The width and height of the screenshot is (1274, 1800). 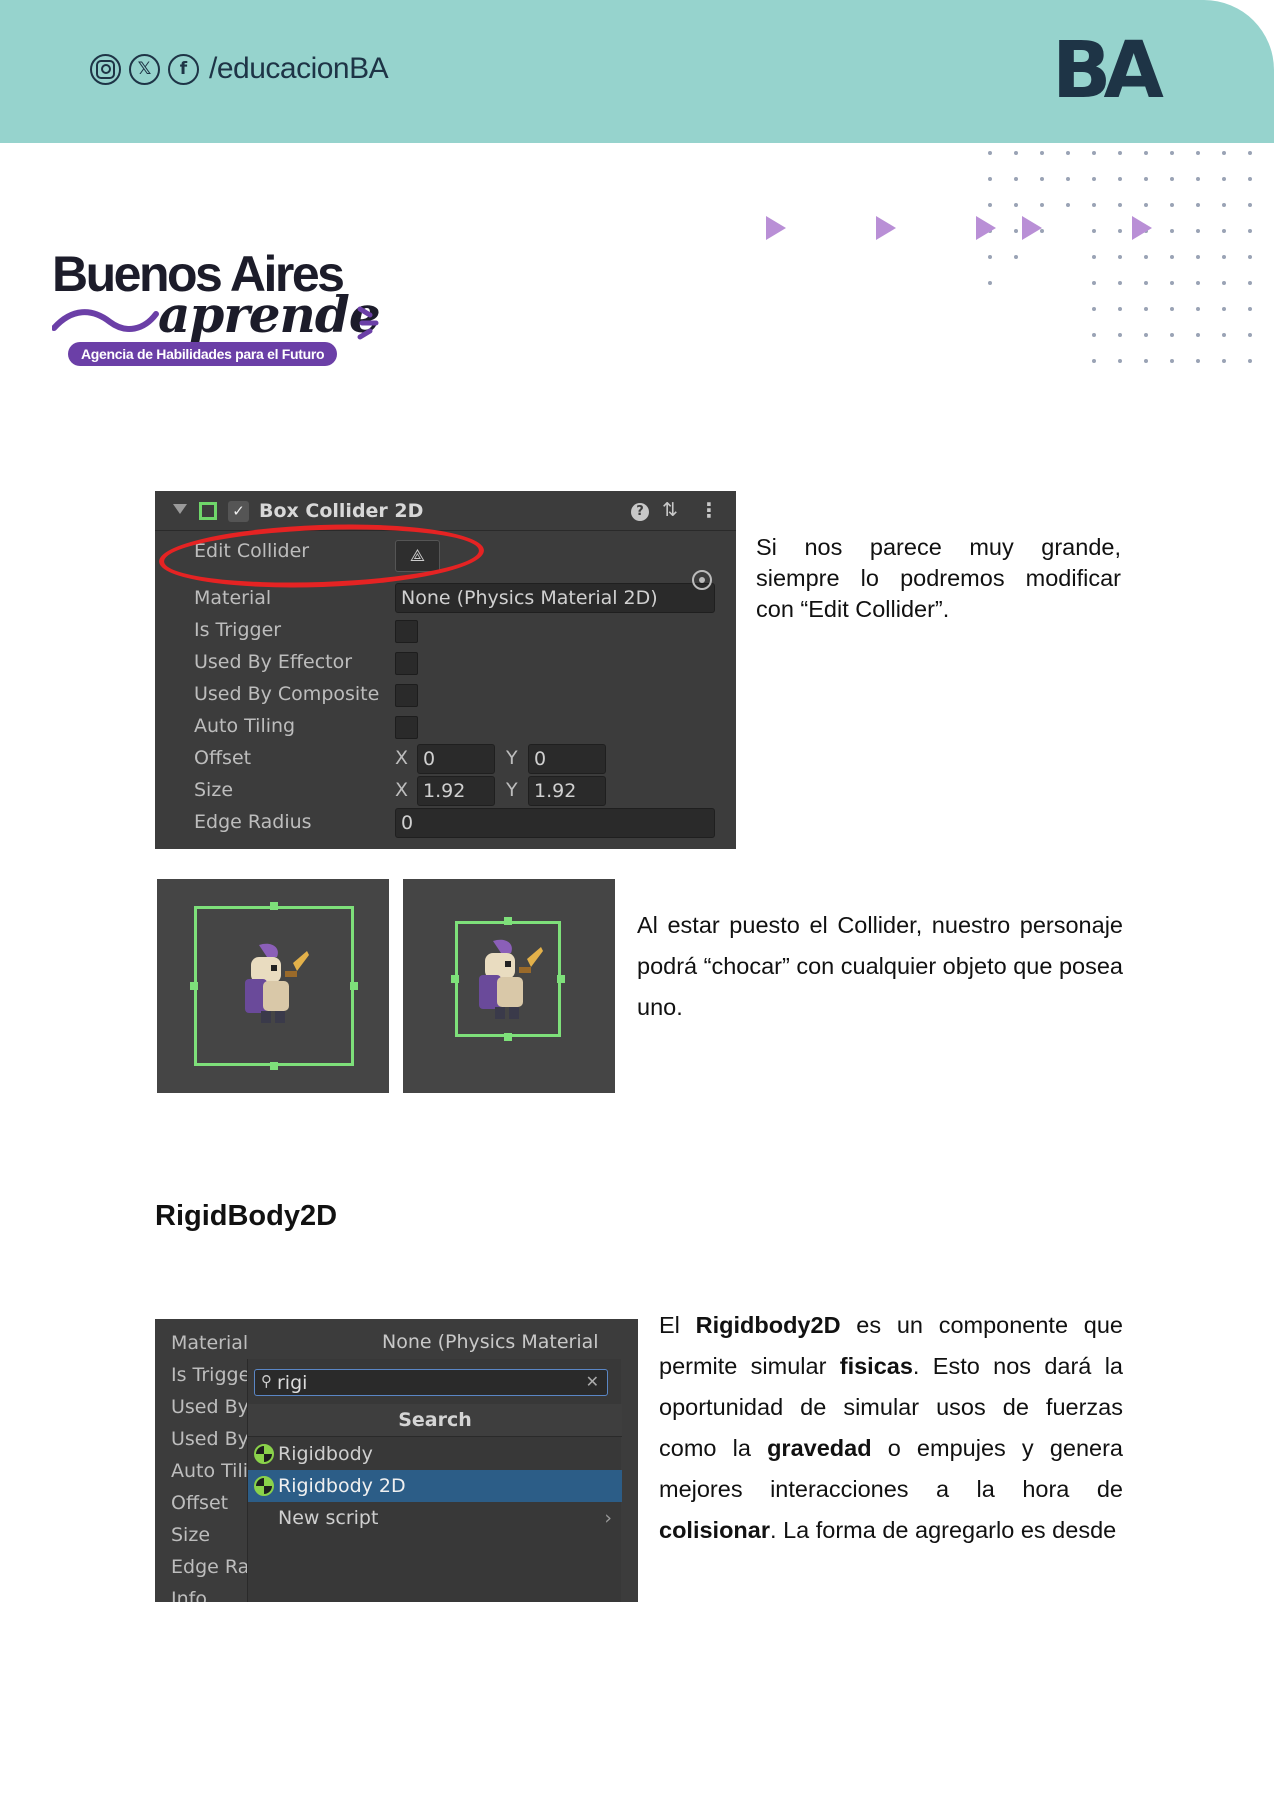 What do you see at coordinates (342, 1486) in the screenshot?
I see `menu-item-label: Rigidbody 2D` at bounding box center [342, 1486].